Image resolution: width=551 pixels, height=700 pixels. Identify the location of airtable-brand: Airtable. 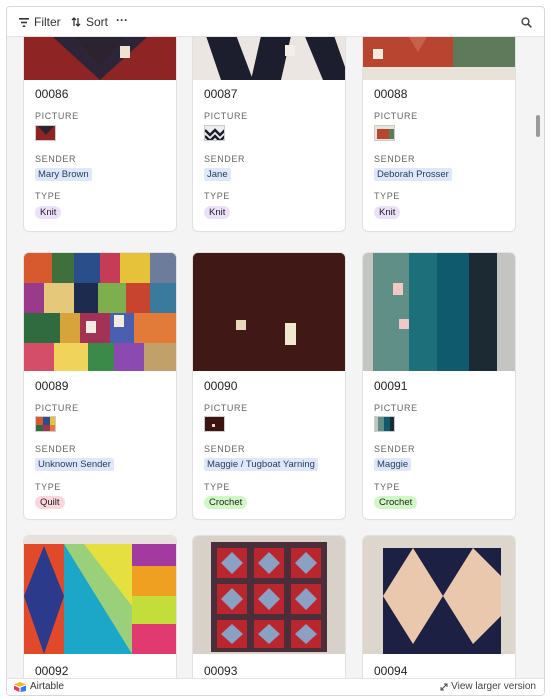
(39, 686).